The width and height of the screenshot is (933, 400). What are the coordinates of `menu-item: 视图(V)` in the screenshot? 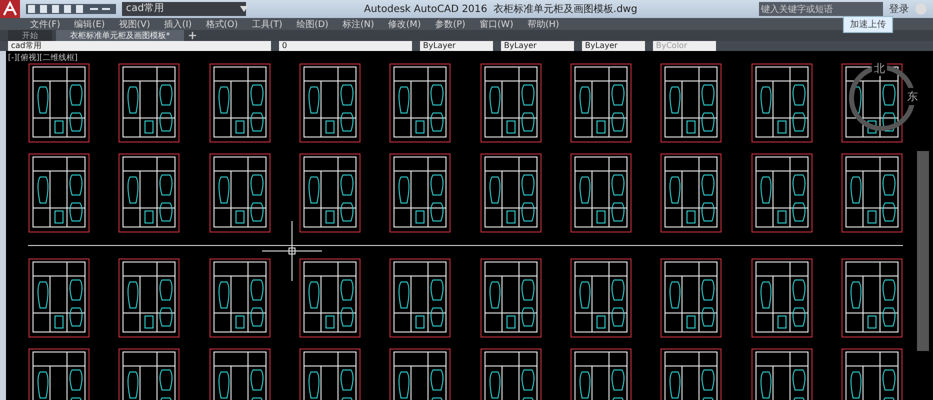 It's located at (134, 24).